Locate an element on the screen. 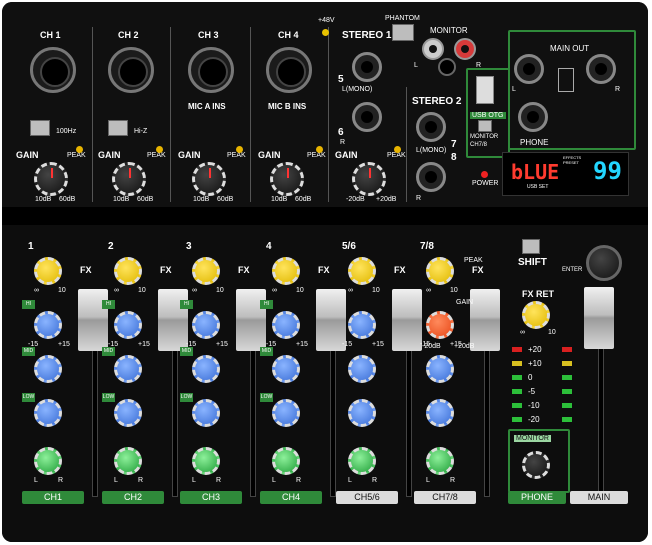  phantom-button is located at coordinates (403, 32).